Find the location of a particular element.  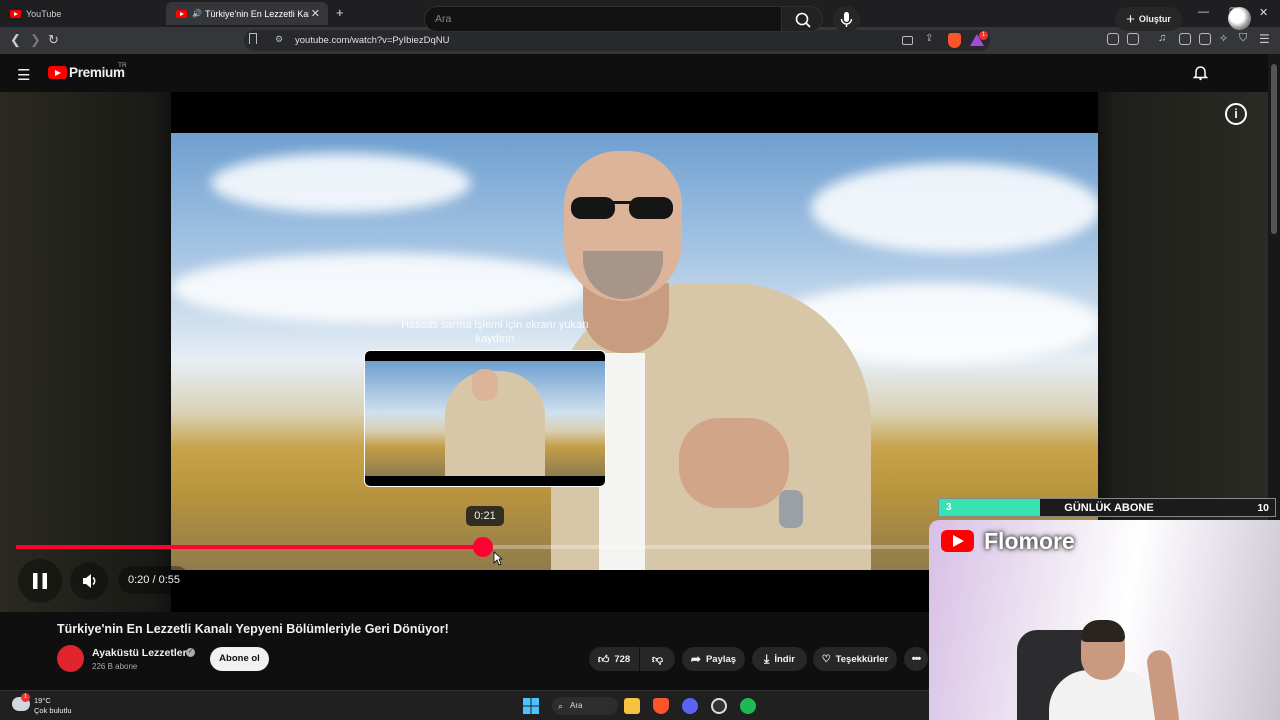

vpn-shield-icon: ⛉ is located at coordinates (1243, 38).